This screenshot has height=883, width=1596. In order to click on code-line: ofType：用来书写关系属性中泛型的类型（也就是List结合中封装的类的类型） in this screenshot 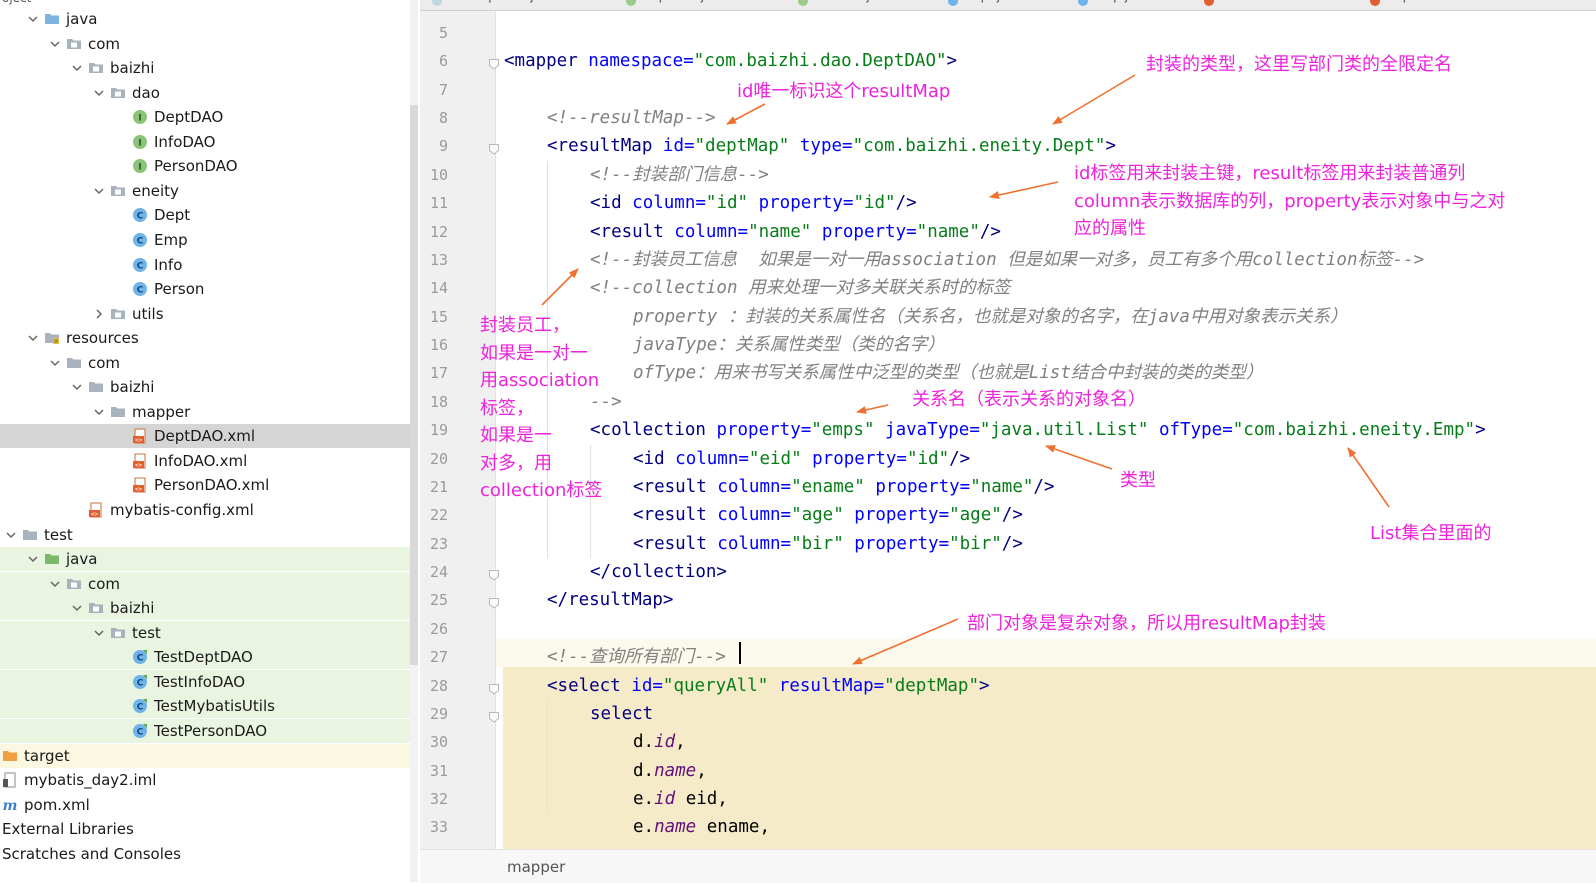, I will do `click(948, 373)`.